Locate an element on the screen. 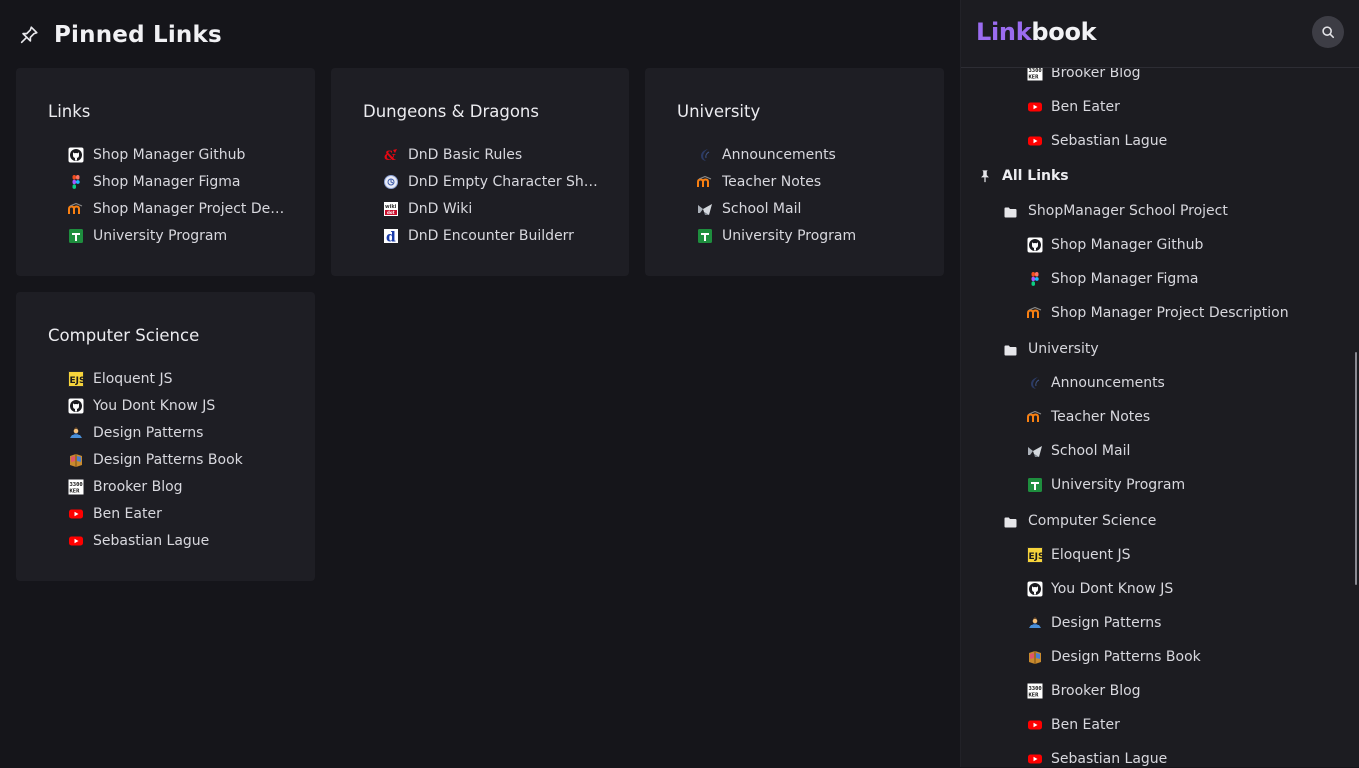 The image size is (1359, 768). card-title: University is located at coordinates (719, 111).